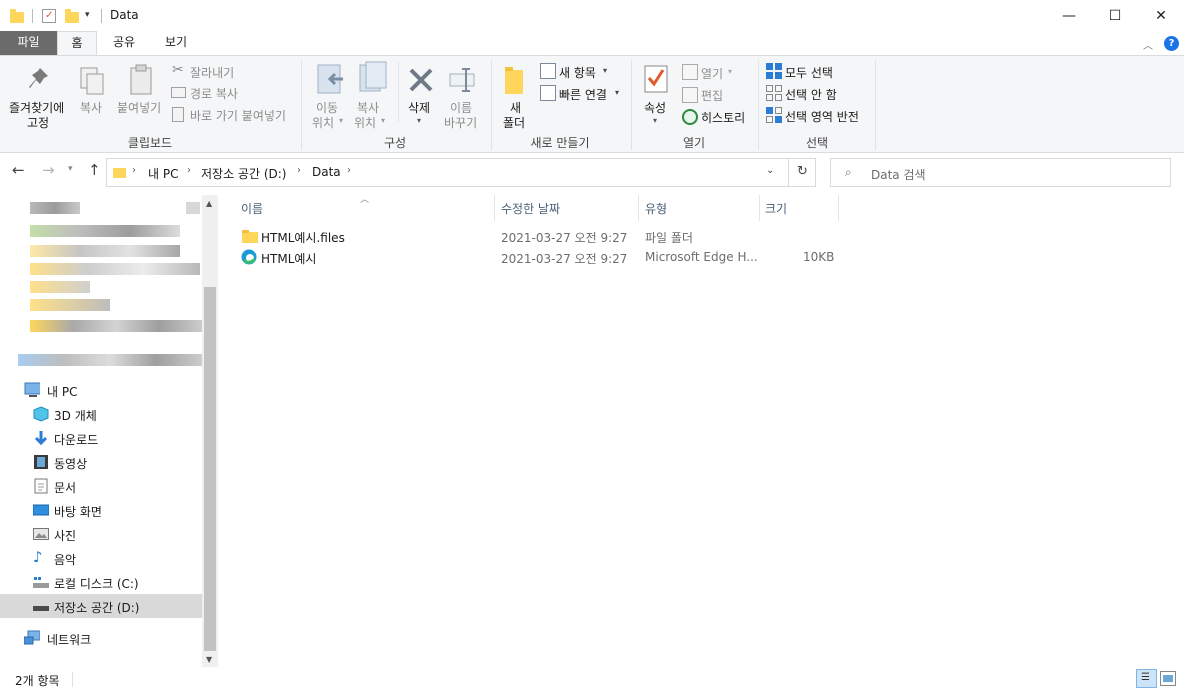  I want to click on search-placeholder: Data 검색, so click(898, 175).